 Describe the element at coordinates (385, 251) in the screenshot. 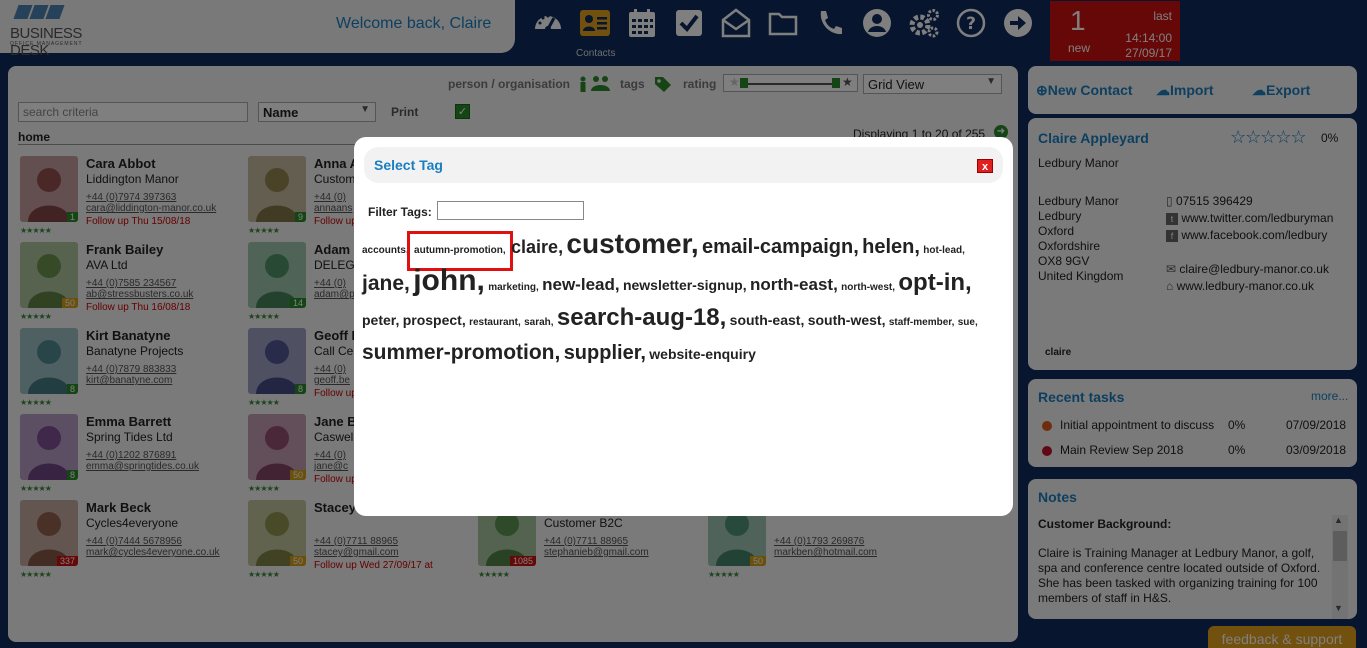

I see `tag-accounts: accounts,` at that location.